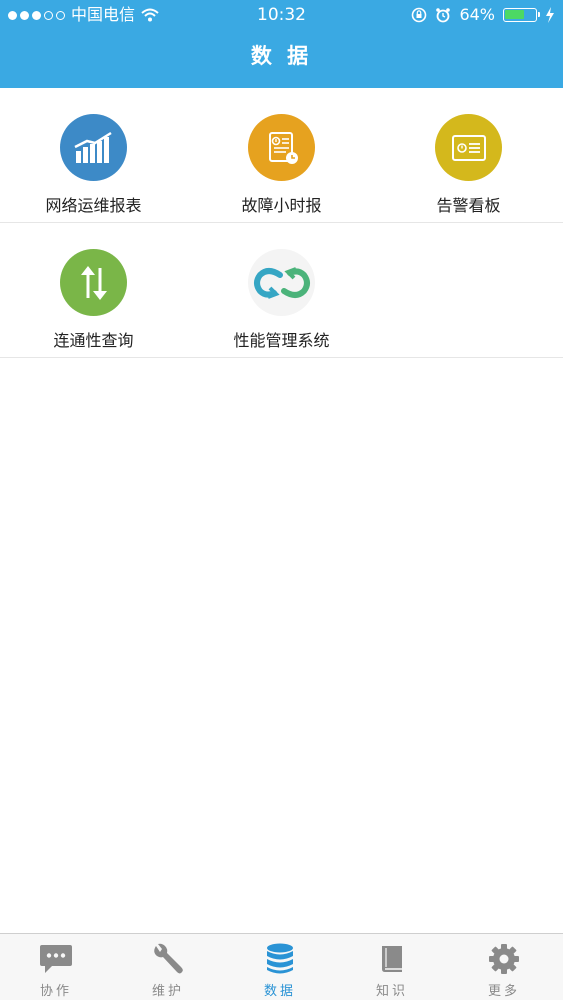 This screenshot has width=563, height=1001. Describe the element at coordinates (281, 340) in the screenshot. I see `grid-item-label: 性能管理系统` at that location.